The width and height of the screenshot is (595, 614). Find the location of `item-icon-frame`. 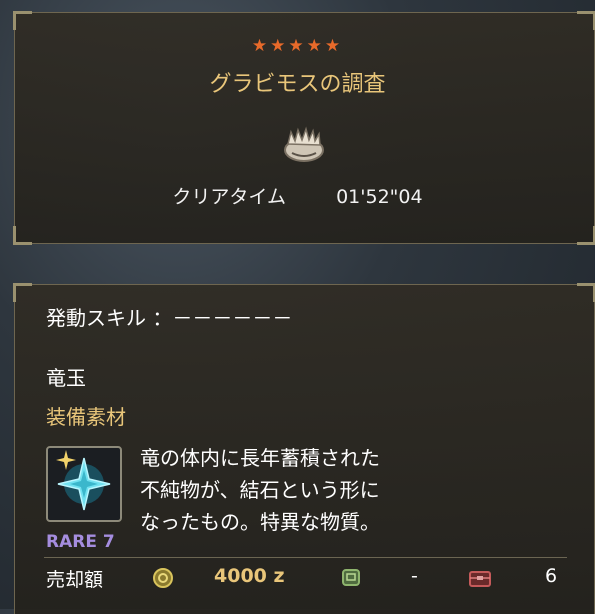

item-icon-frame is located at coordinates (84, 484).